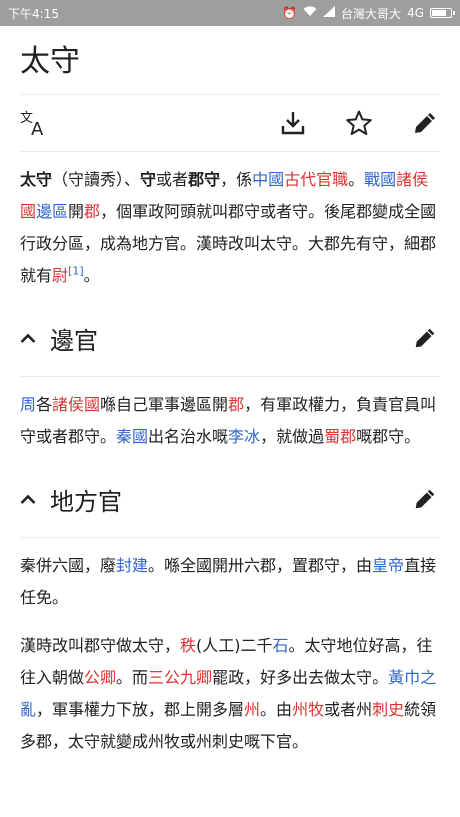 The width and height of the screenshot is (460, 817). I want to click on link-zhou: 周, so click(28, 404).